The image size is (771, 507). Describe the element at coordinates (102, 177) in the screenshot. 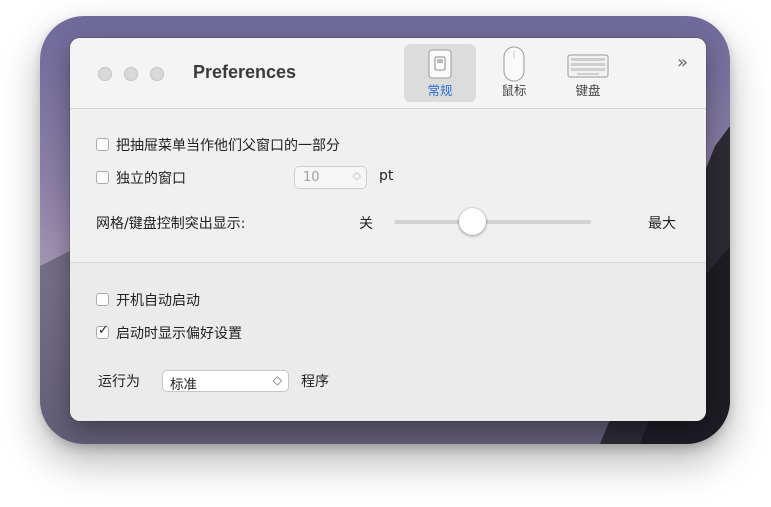

I see `separate-window-checkbox` at that location.